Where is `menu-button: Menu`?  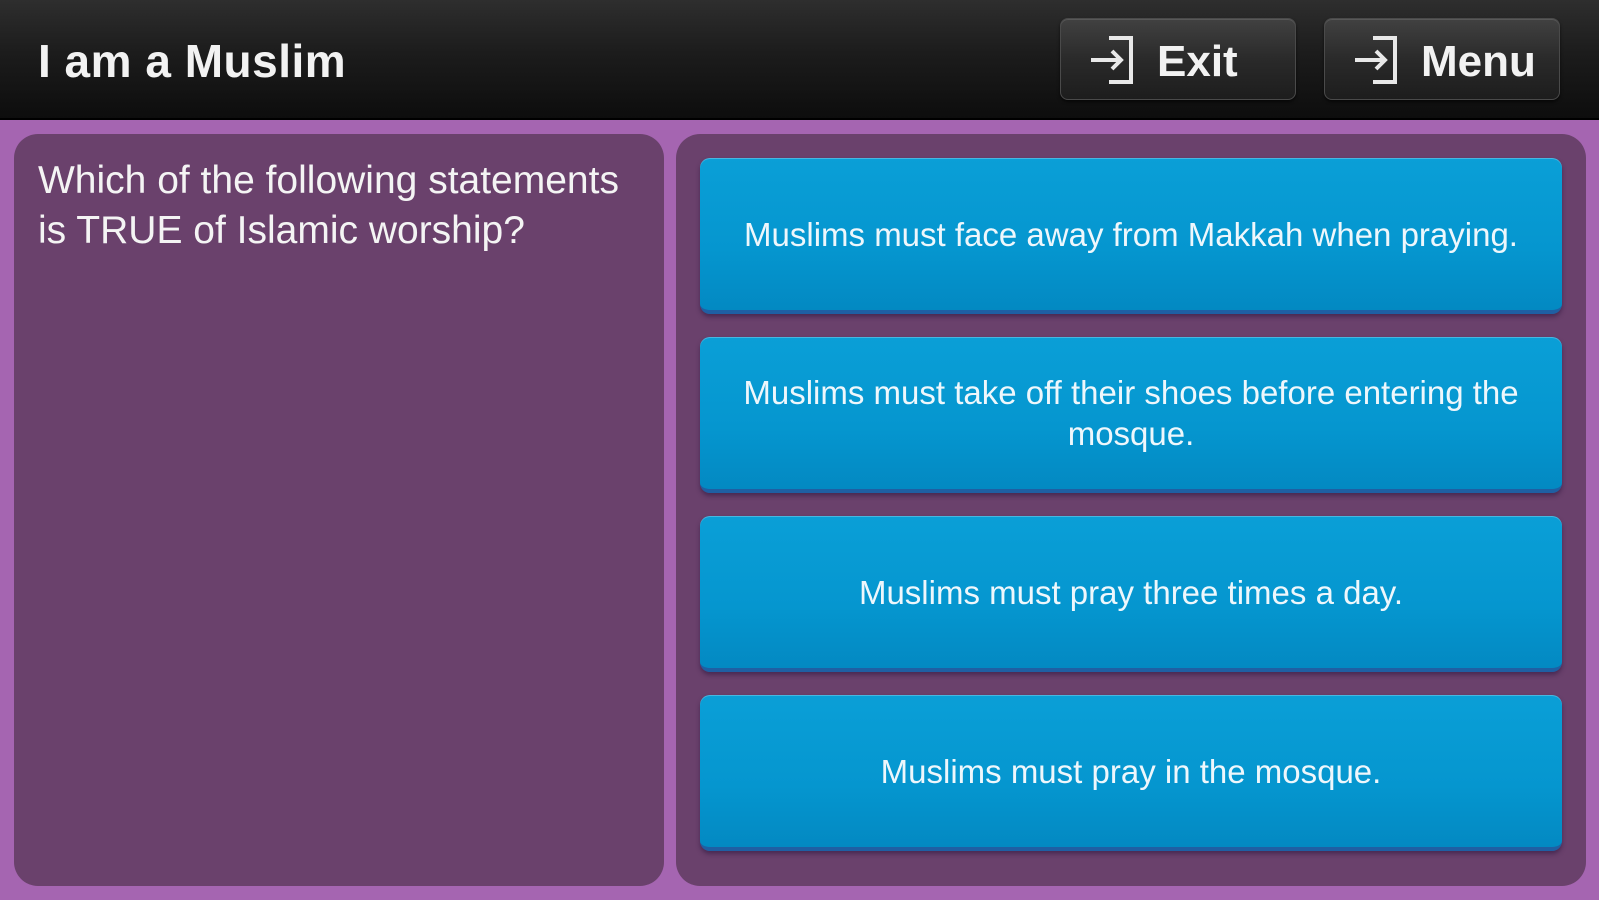 menu-button: Menu is located at coordinates (1442, 59).